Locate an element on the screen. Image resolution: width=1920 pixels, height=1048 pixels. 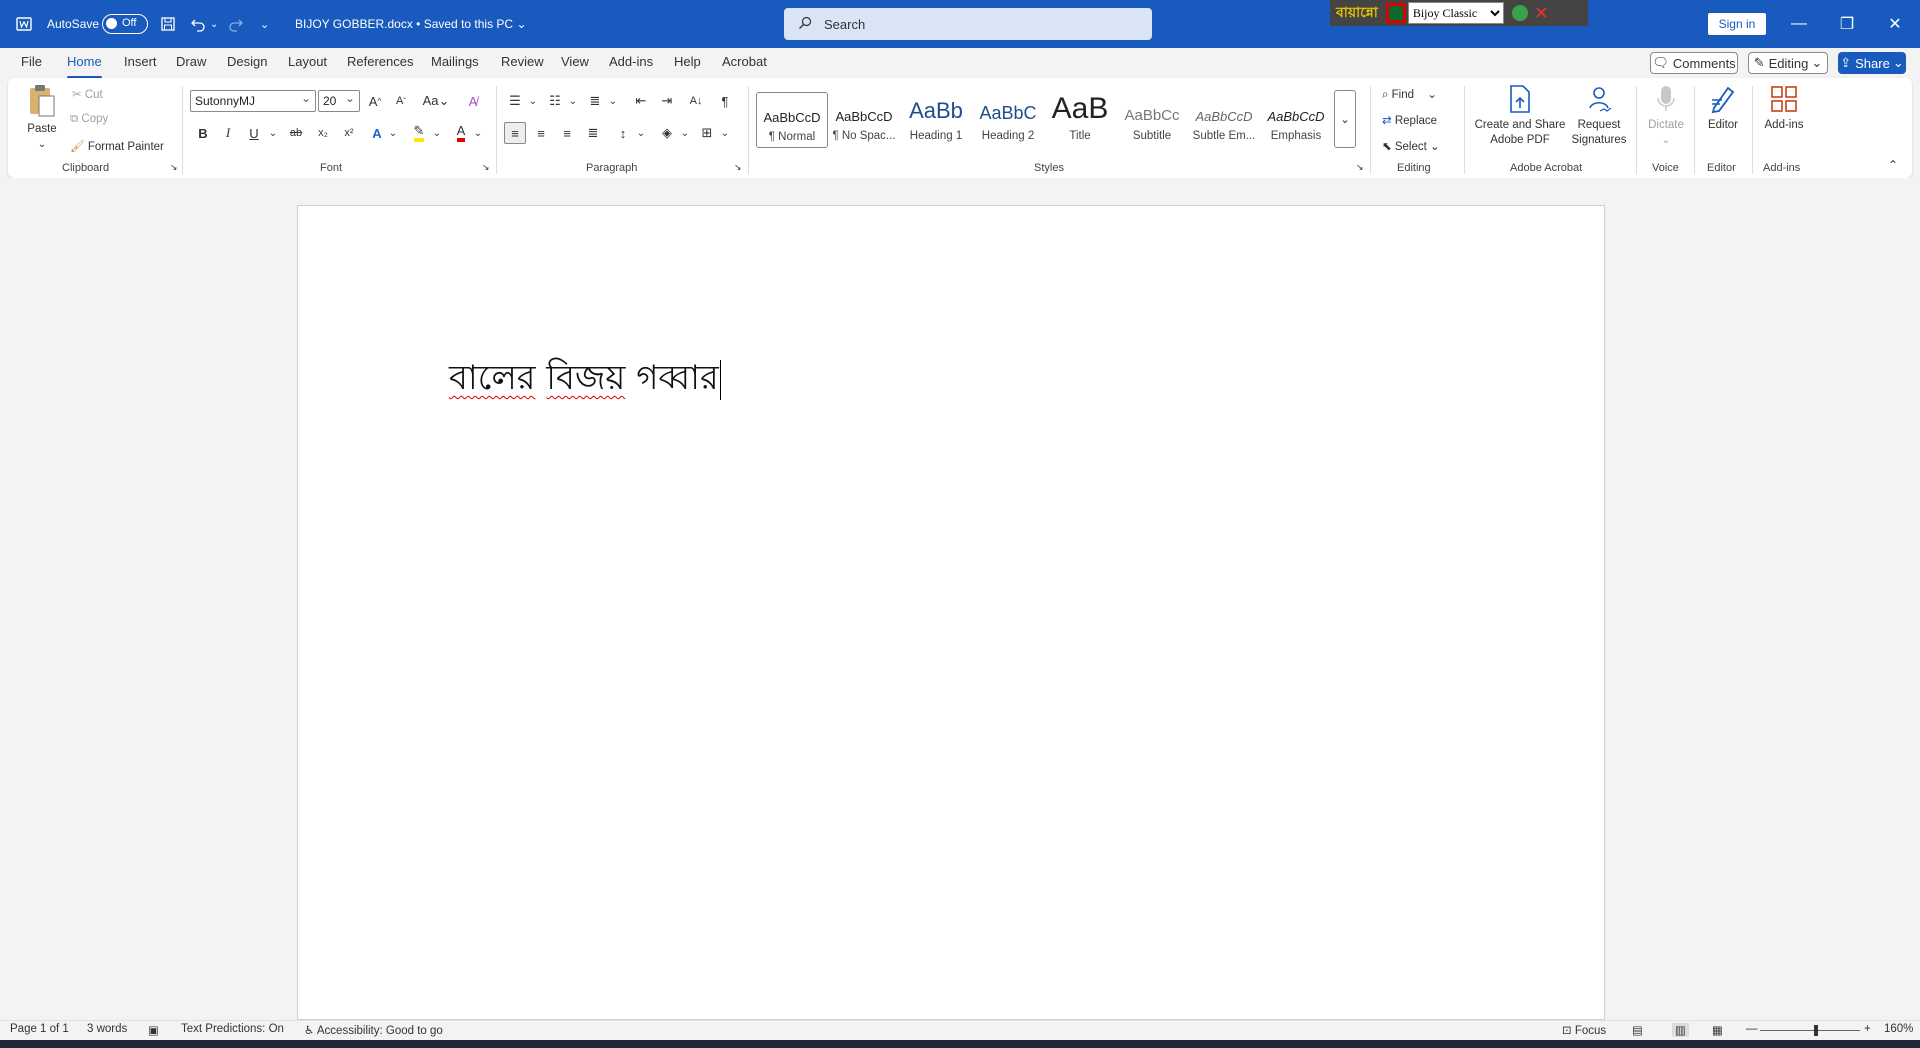
style-title: AaB Title is located at coordinates (1080, 120).